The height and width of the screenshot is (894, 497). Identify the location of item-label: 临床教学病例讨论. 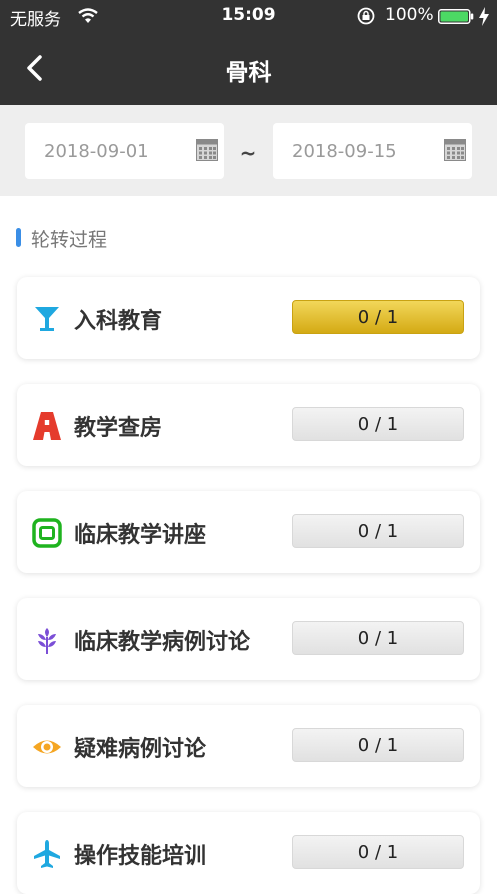
(162, 642).